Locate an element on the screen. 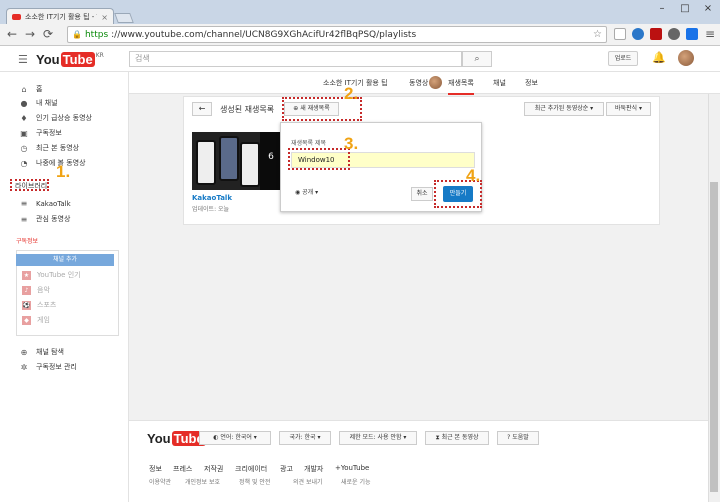  search-input: 검색 is located at coordinates (295, 59).